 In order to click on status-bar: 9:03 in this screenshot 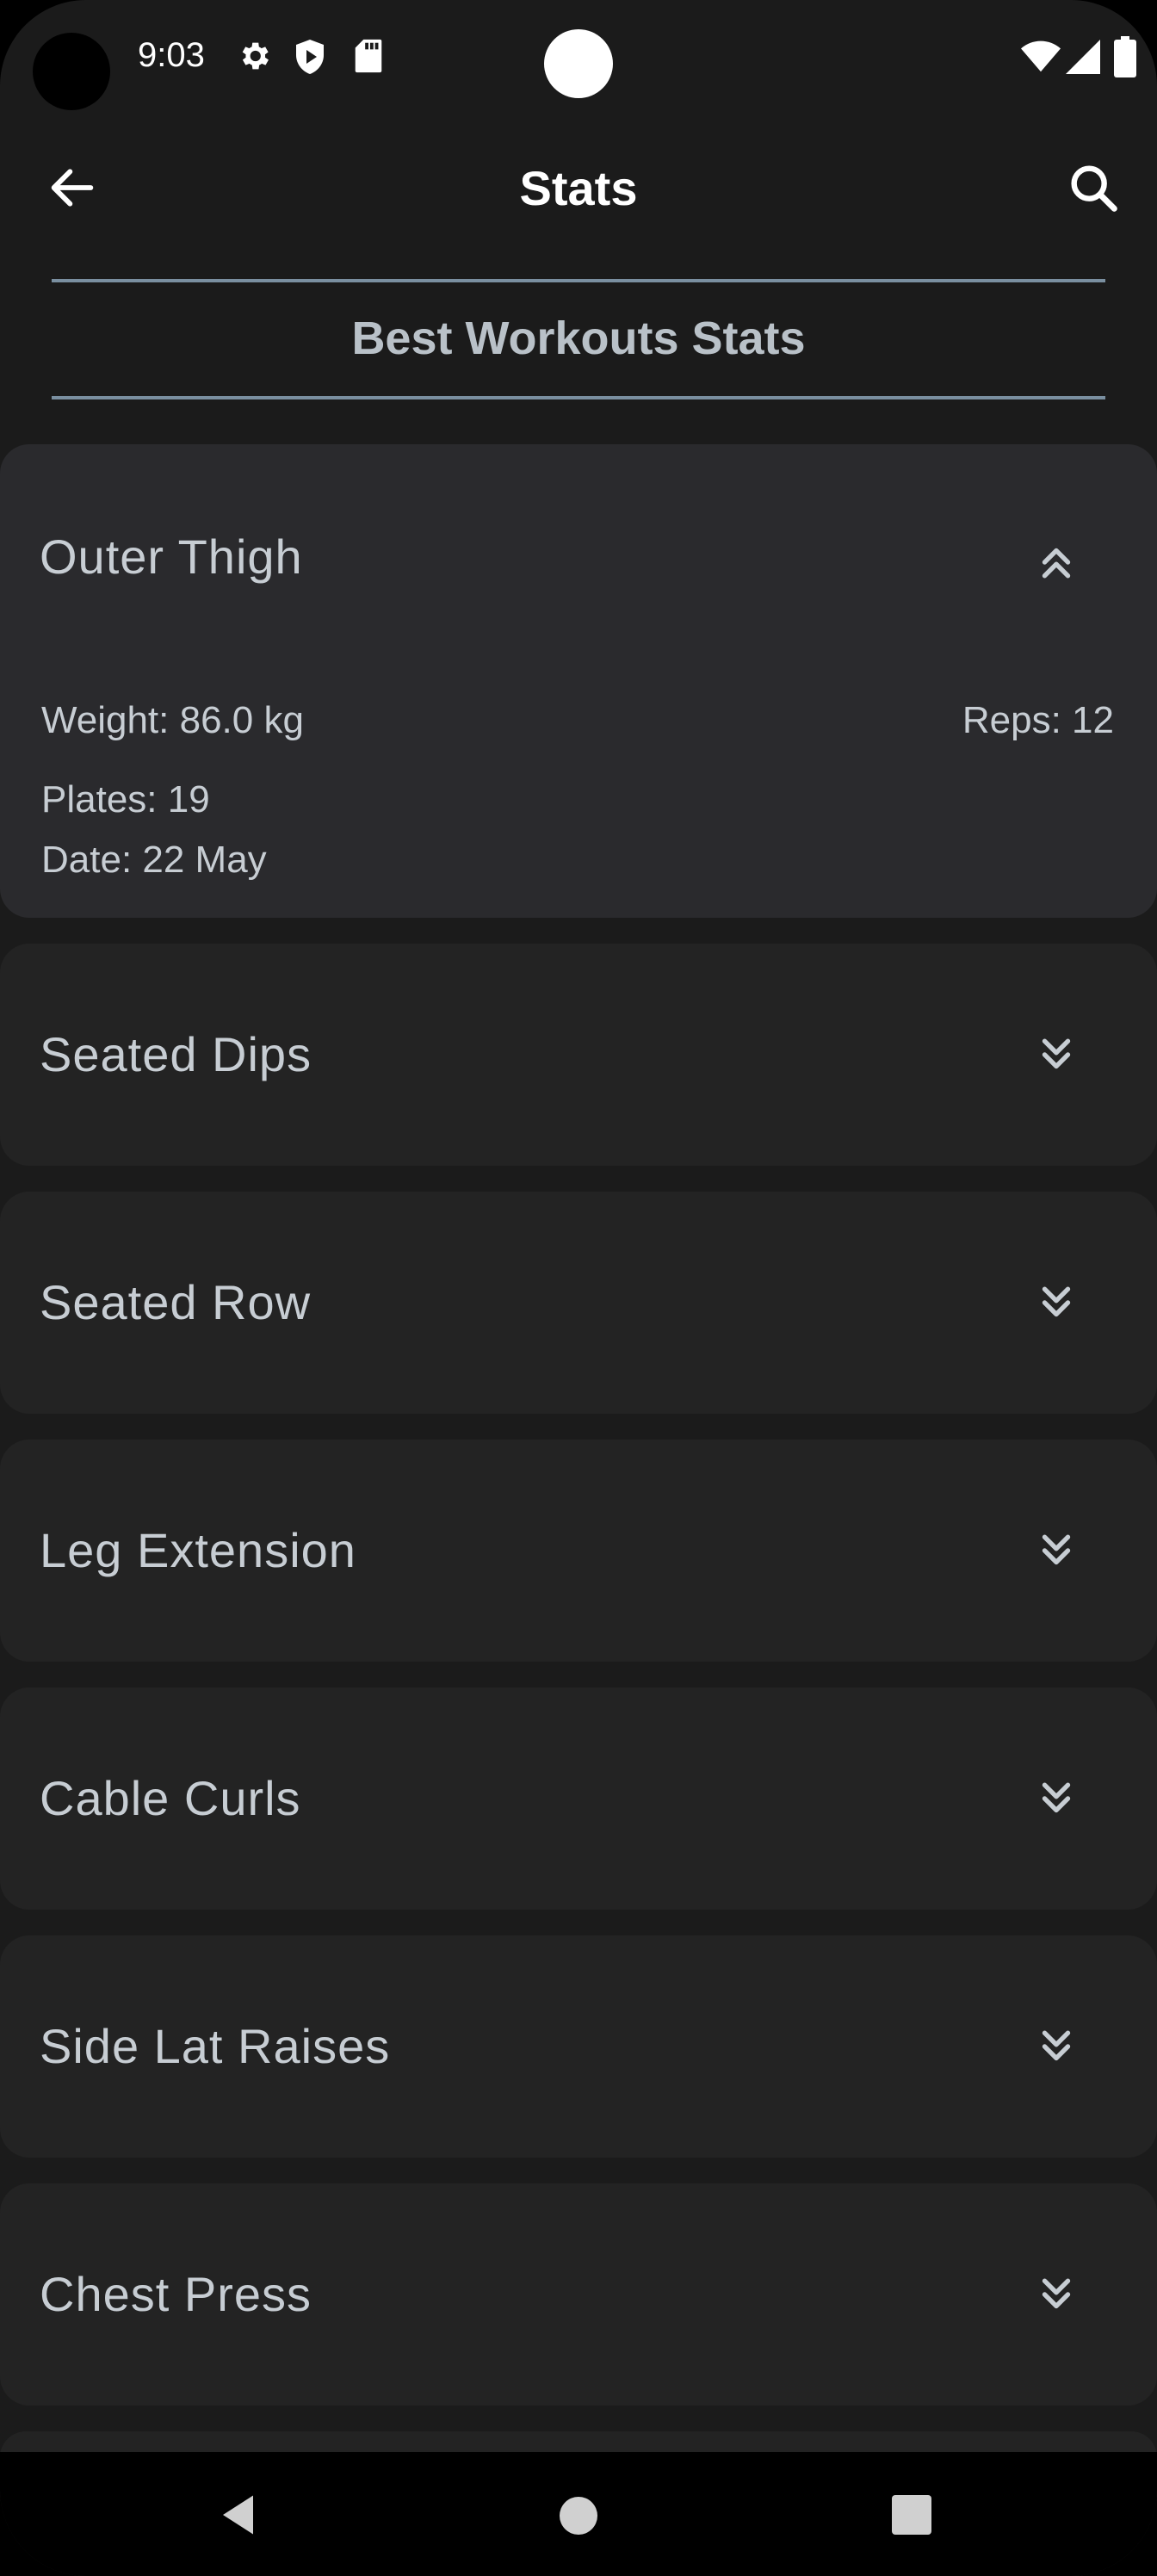, I will do `click(579, 61)`.